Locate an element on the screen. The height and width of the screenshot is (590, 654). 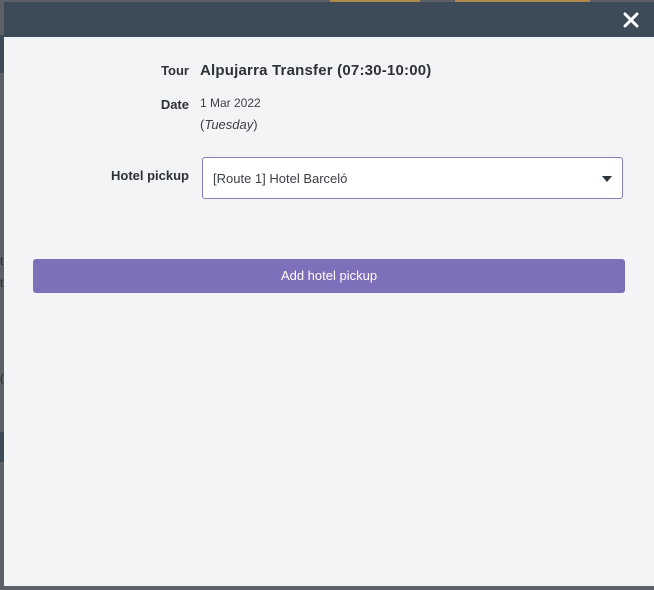
add-hotel-pickup-button: Add hotel pickup is located at coordinates (329, 276).